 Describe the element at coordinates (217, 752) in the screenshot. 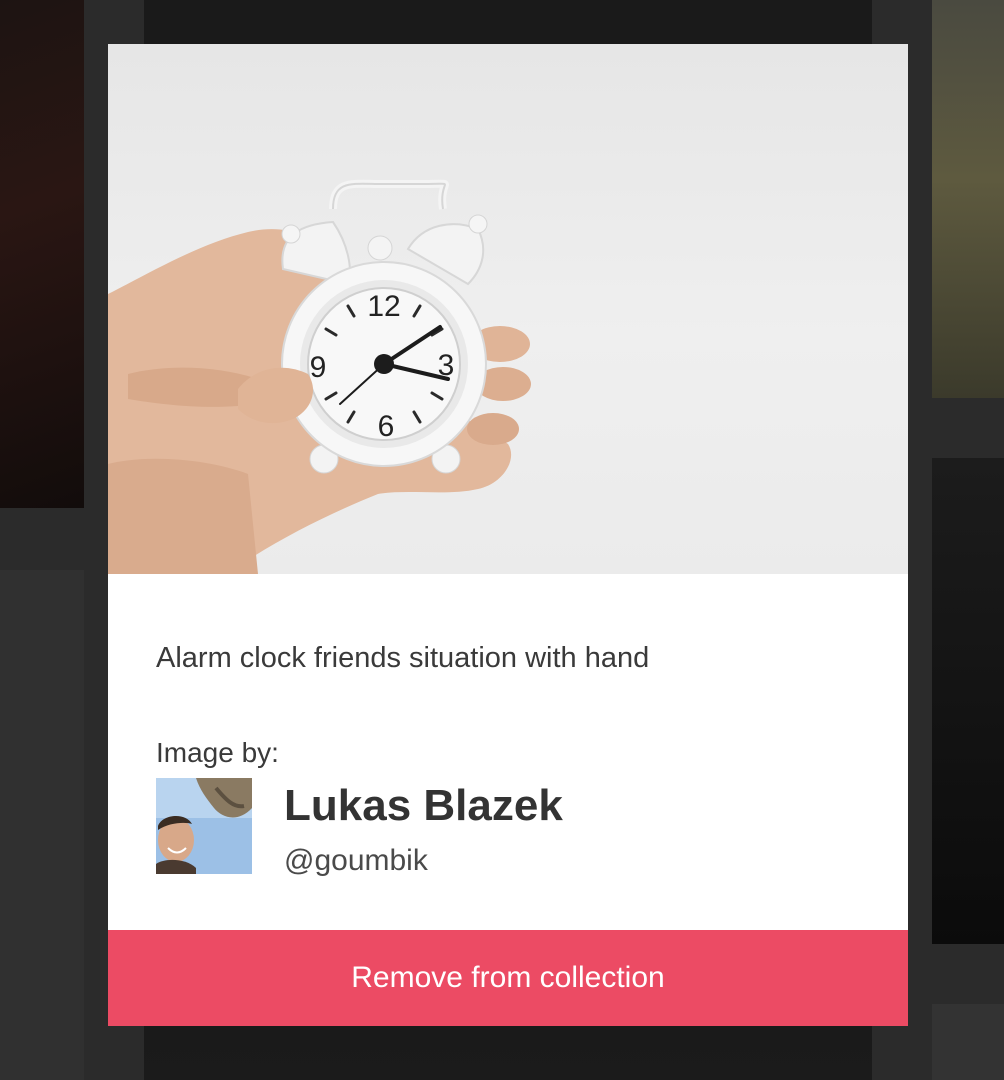

I see `credit-label: Image by:` at that location.